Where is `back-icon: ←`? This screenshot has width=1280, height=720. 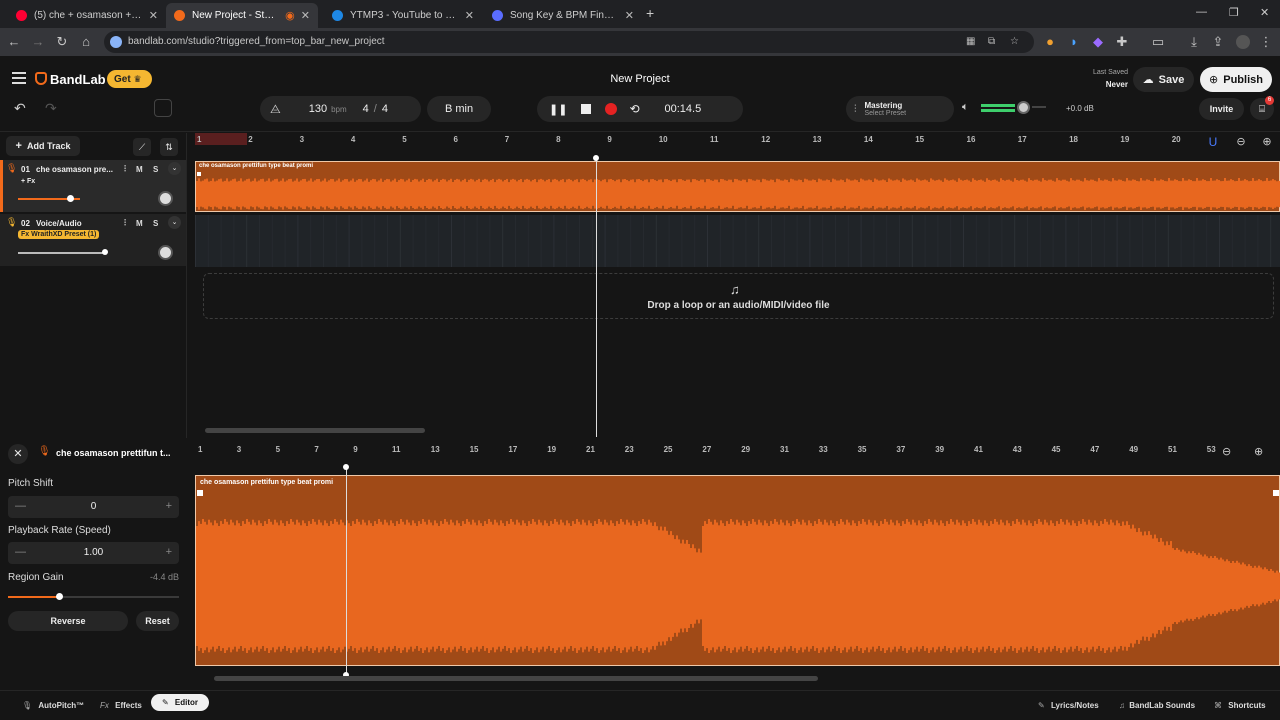 back-icon: ← is located at coordinates (14, 42).